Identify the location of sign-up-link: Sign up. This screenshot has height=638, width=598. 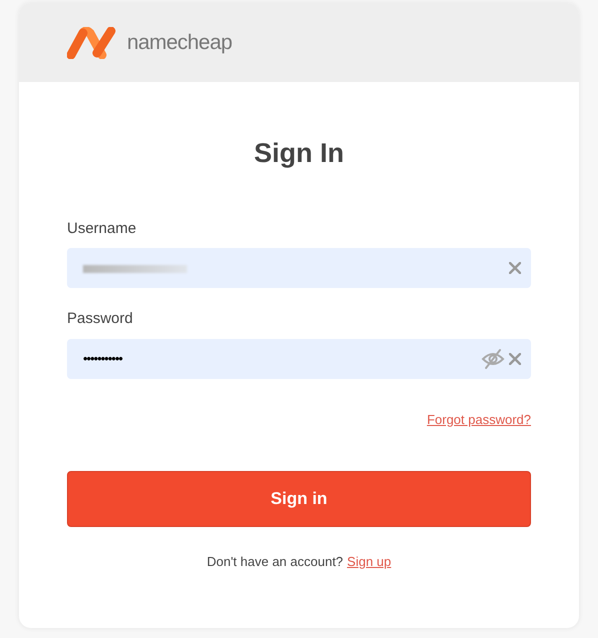
(369, 562).